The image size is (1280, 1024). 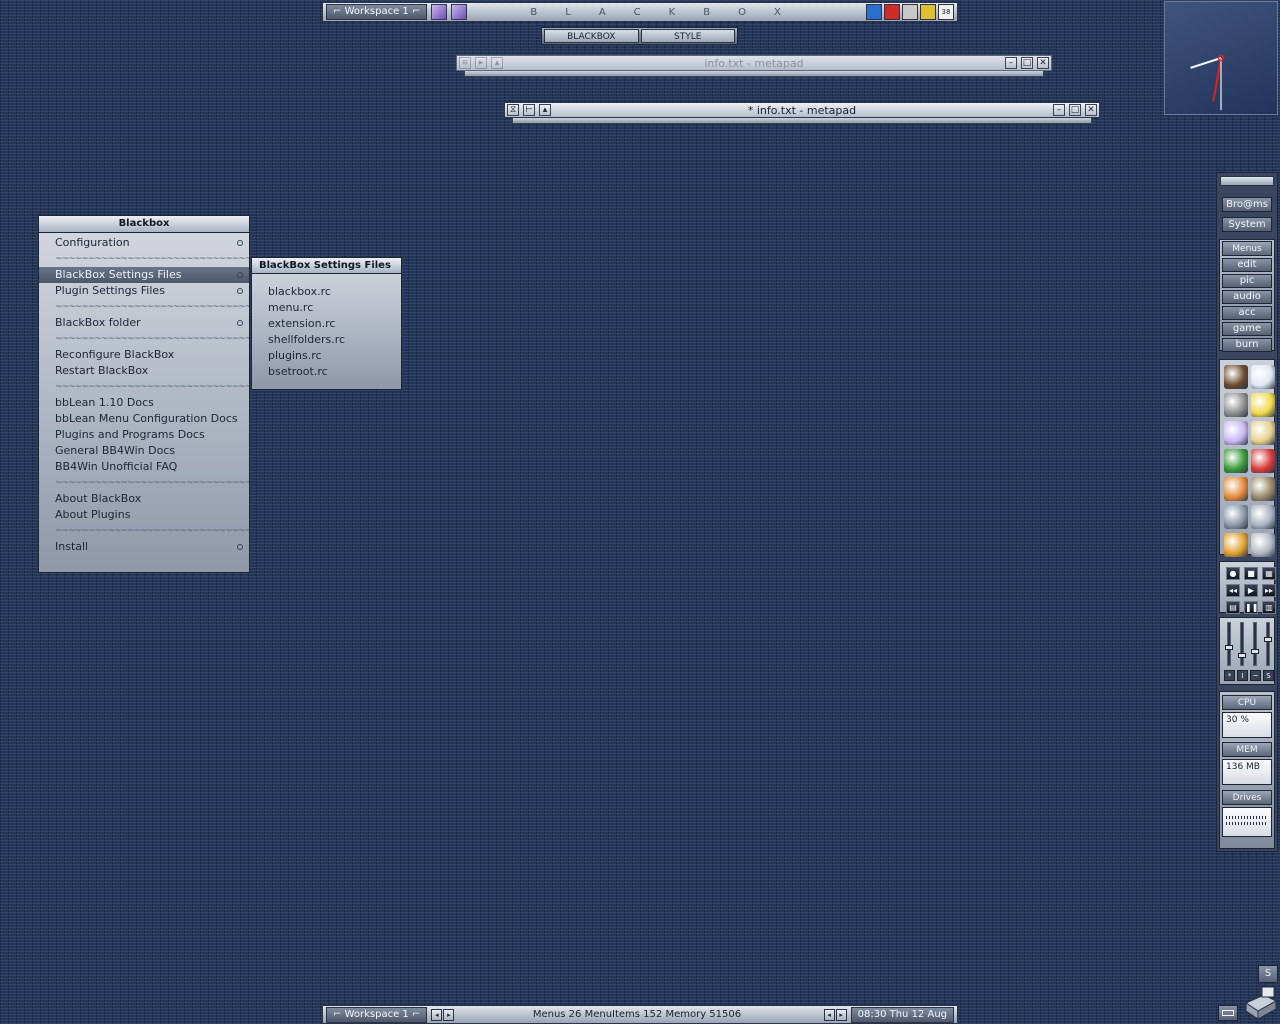 What do you see at coordinates (902, 1014) in the screenshot?
I see `toolbar-clock: 08:30 Thu 12 Aug` at bounding box center [902, 1014].